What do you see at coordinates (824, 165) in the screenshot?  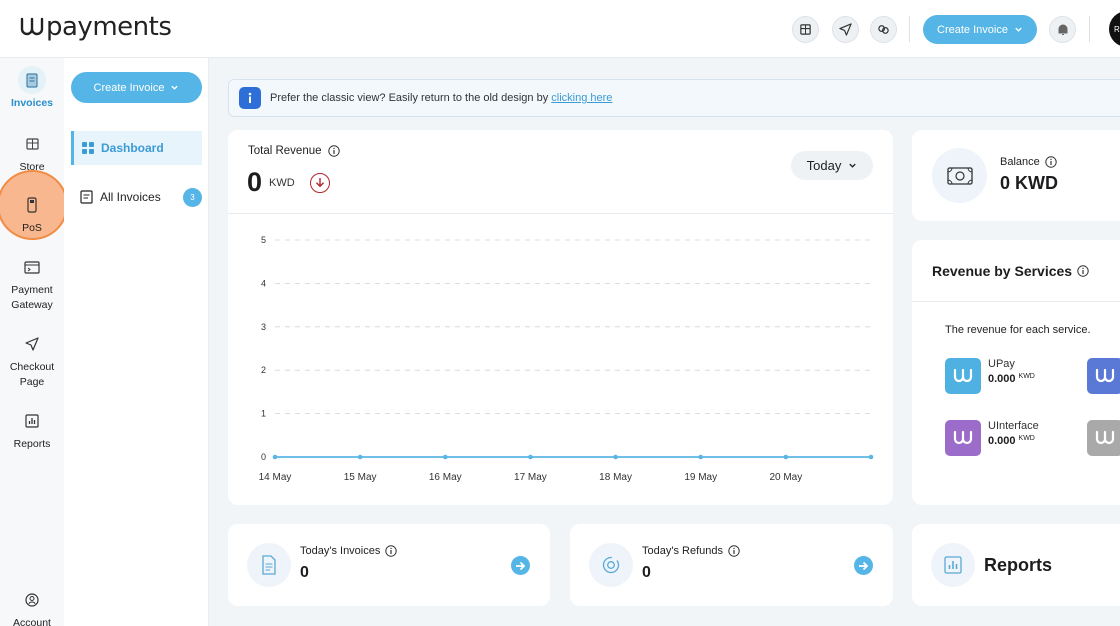 I see `period-dropdown-label: Today` at bounding box center [824, 165].